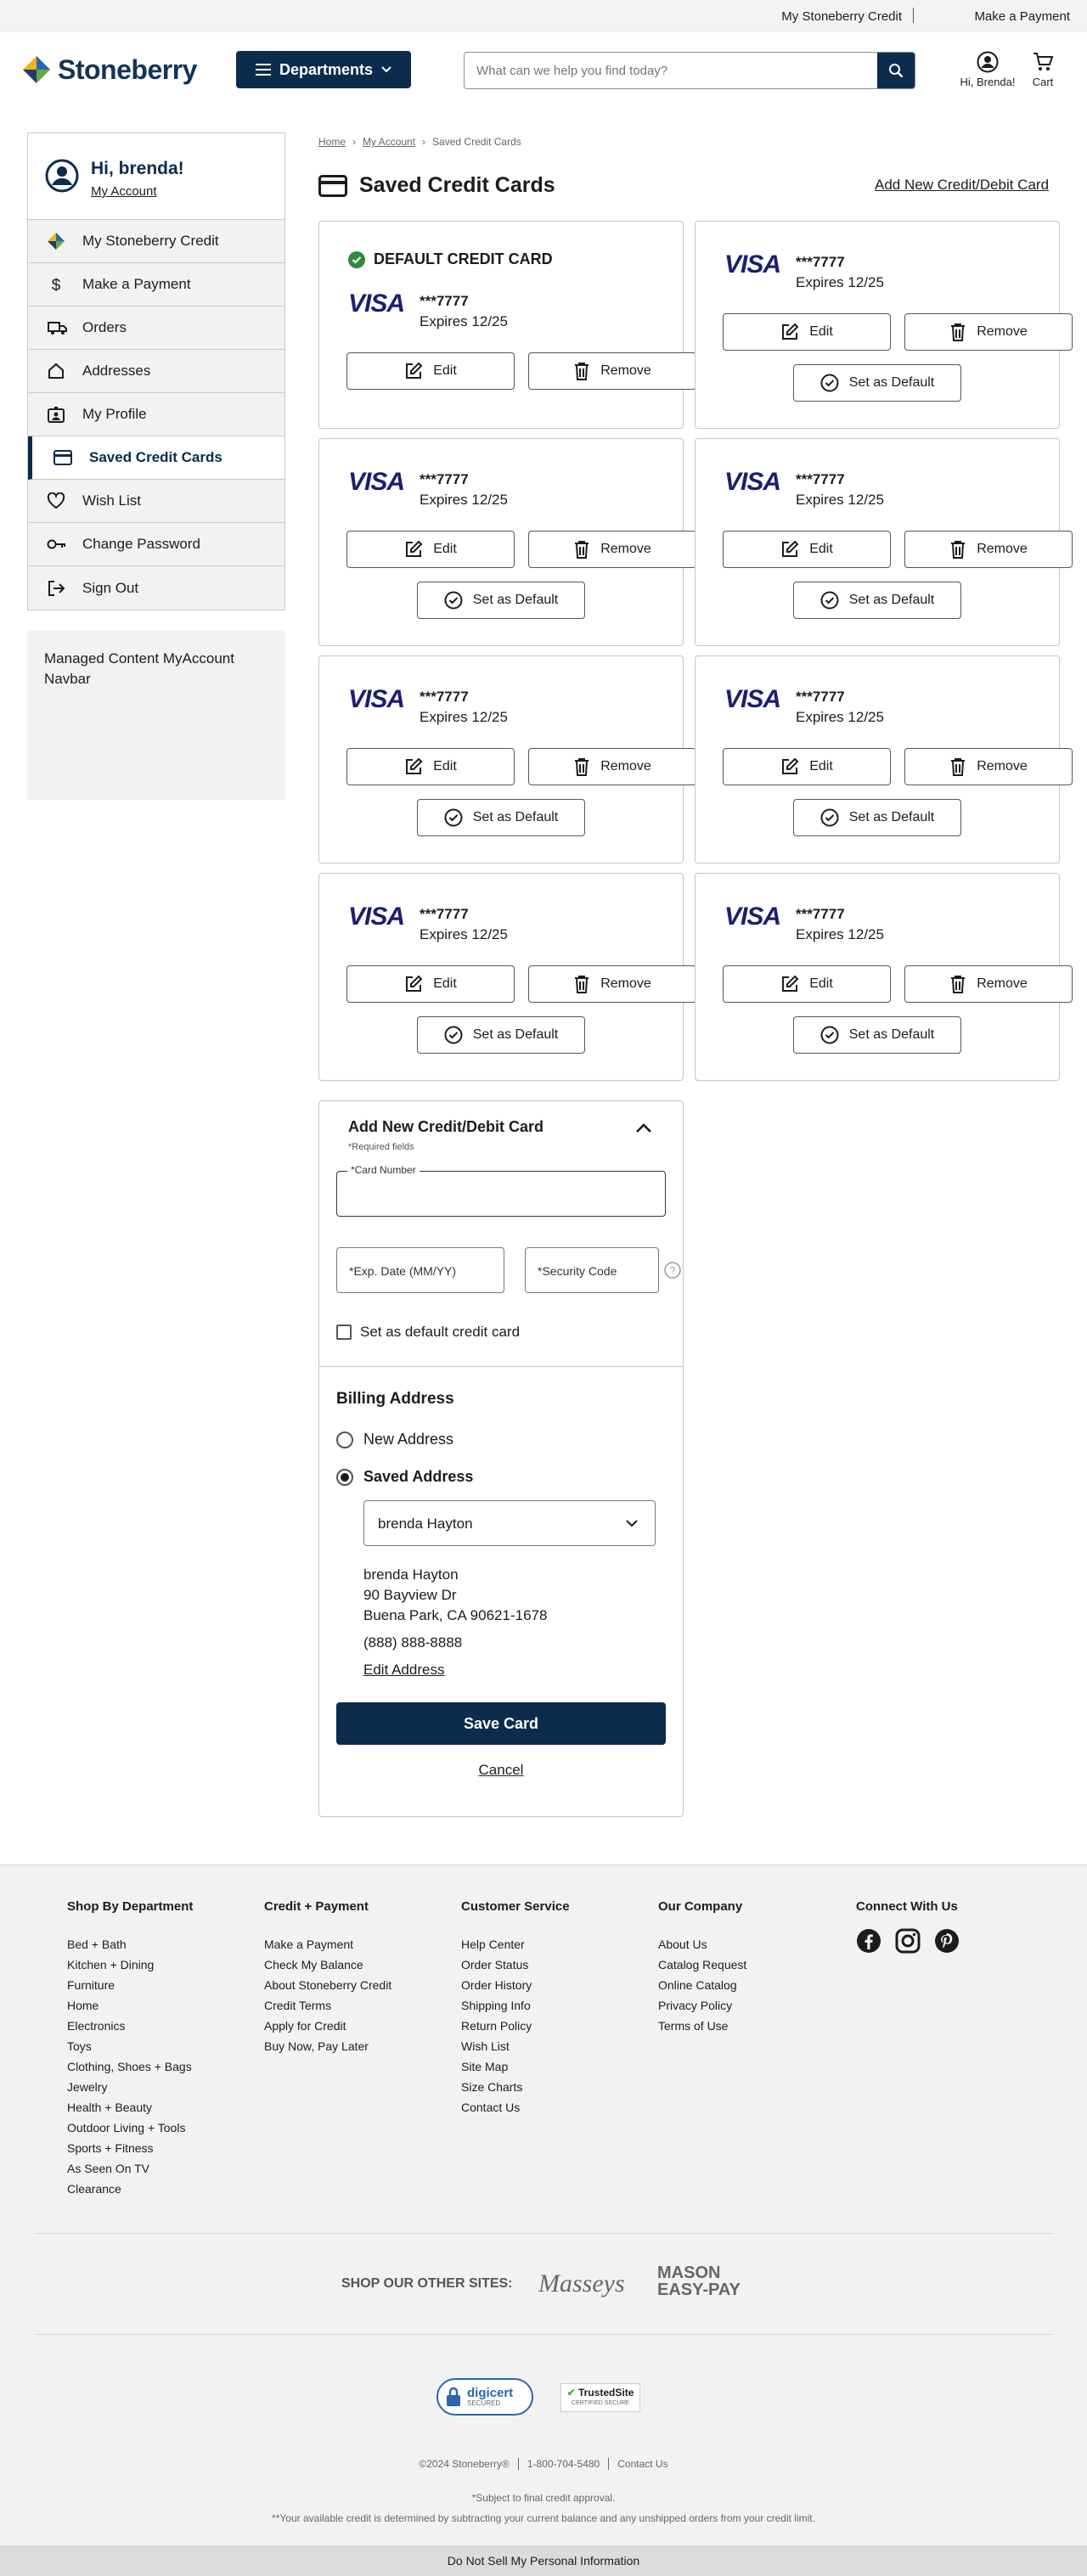 This screenshot has height=2576, width=1087. Describe the element at coordinates (671, 70) in the screenshot. I see `search-input` at that location.